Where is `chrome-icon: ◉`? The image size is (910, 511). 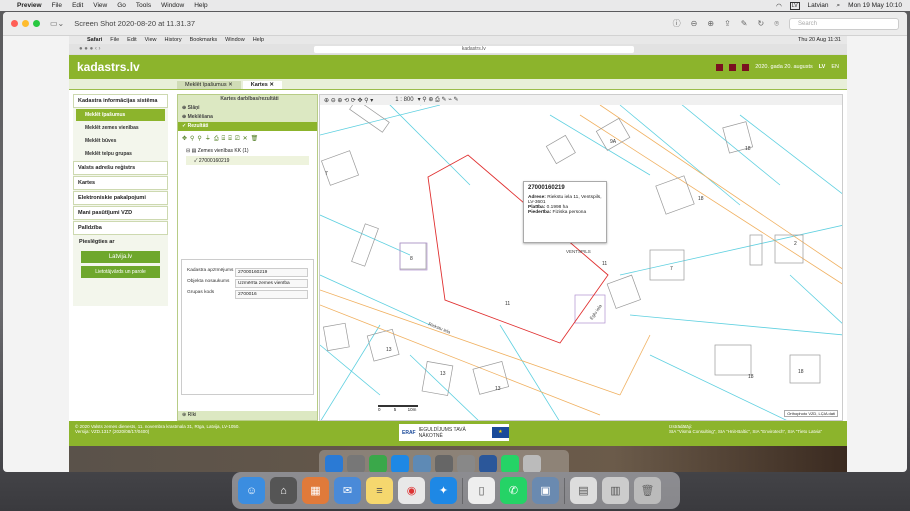 chrome-icon: ◉ is located at coordinates (411, 490).